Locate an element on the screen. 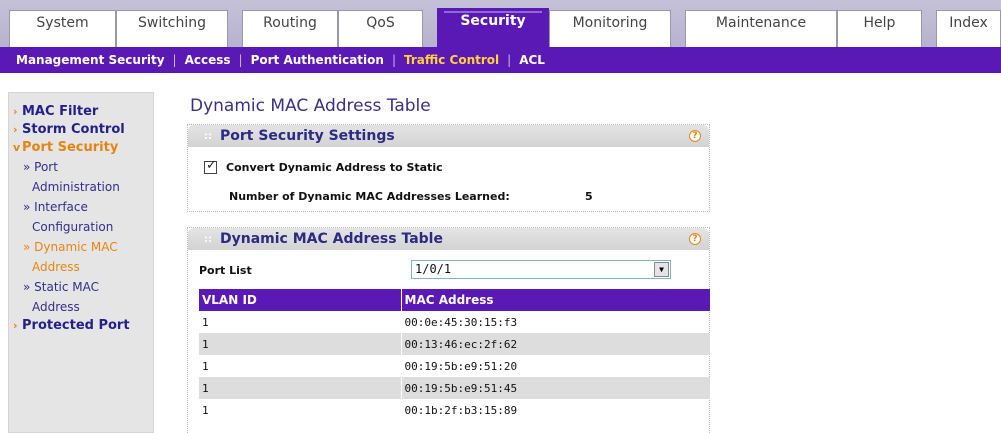 The height and width of the screenshot is (433, 1001). learned-label: Number of Dynamic MAC Addresses Learned: is located at coordinates (369, 196).